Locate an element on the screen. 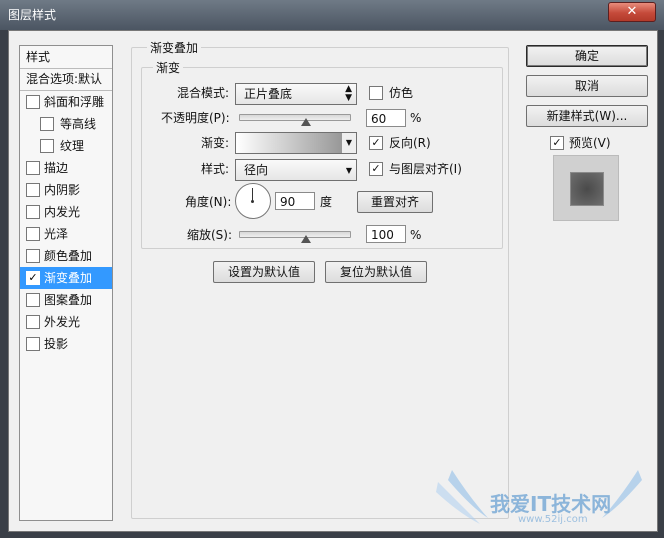 The width and height of the screenshot is (664, 538). align-label: 与图层对齐(I) is located at coordinates (425, 169).